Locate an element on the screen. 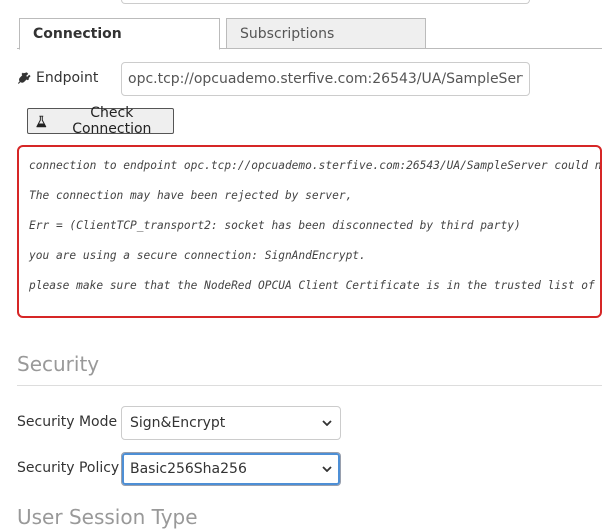 This screenshot has width=610, height=529. tab-subscriptions-label: Subscriptions is located at coordinates (287, 34).